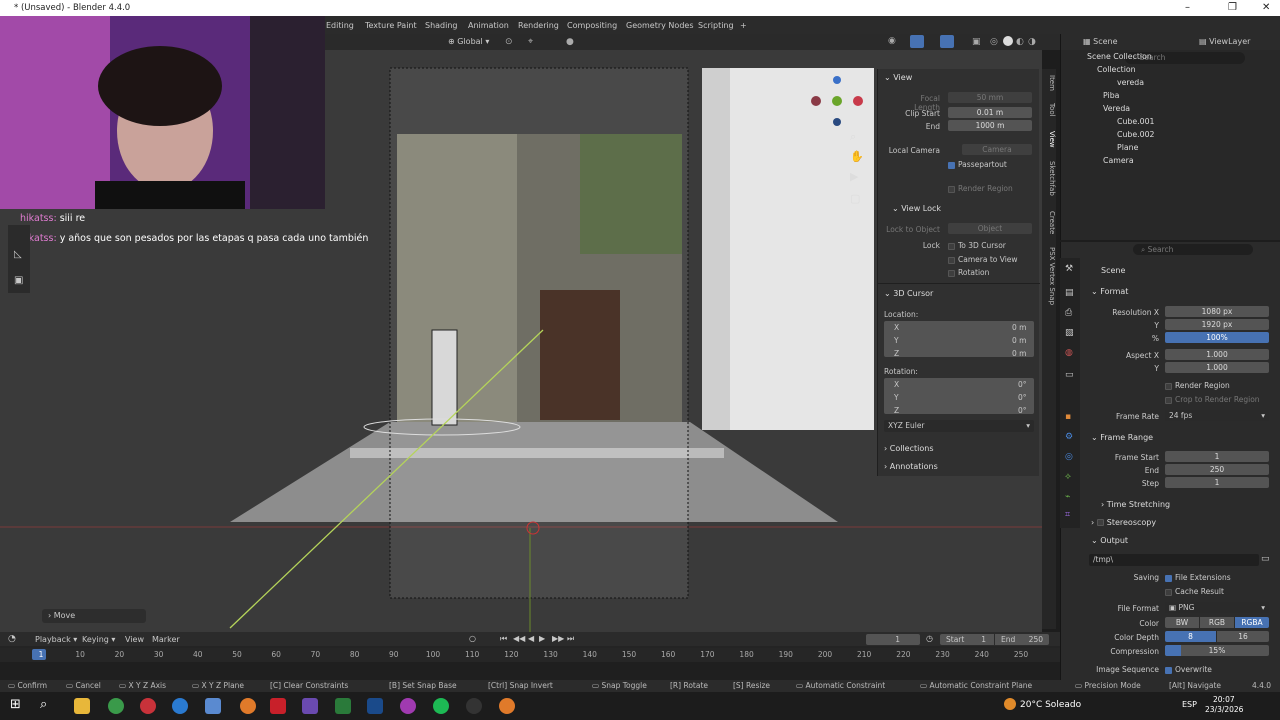 The width and height of the screenshot is (1280, 720). Describe the element at coordinates (1068, 313) in the screenshot. I see `output-tab-icon: ⎙` at that location.